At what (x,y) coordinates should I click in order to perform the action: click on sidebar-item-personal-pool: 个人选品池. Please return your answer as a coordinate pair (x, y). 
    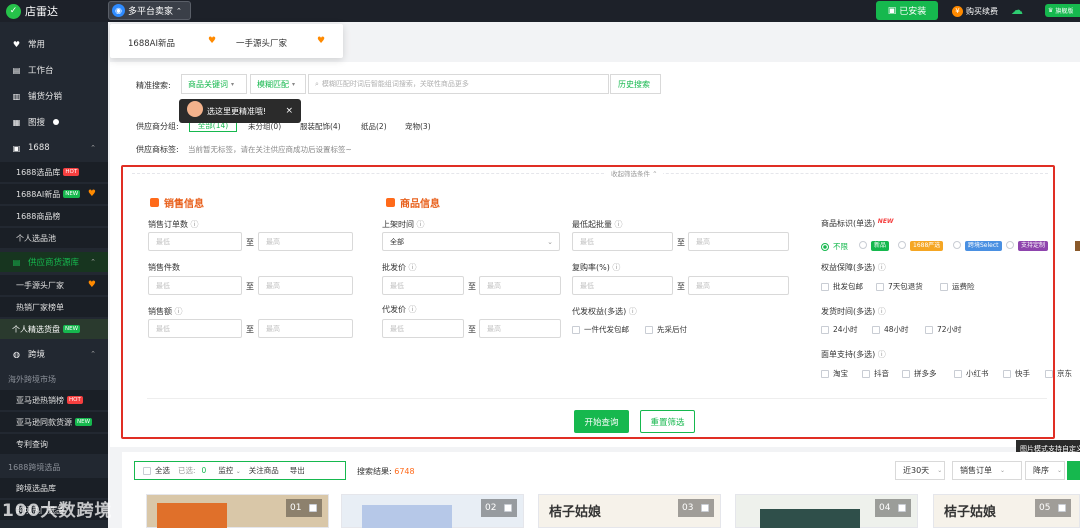
    Looking at the image, I should click on (54, 238).